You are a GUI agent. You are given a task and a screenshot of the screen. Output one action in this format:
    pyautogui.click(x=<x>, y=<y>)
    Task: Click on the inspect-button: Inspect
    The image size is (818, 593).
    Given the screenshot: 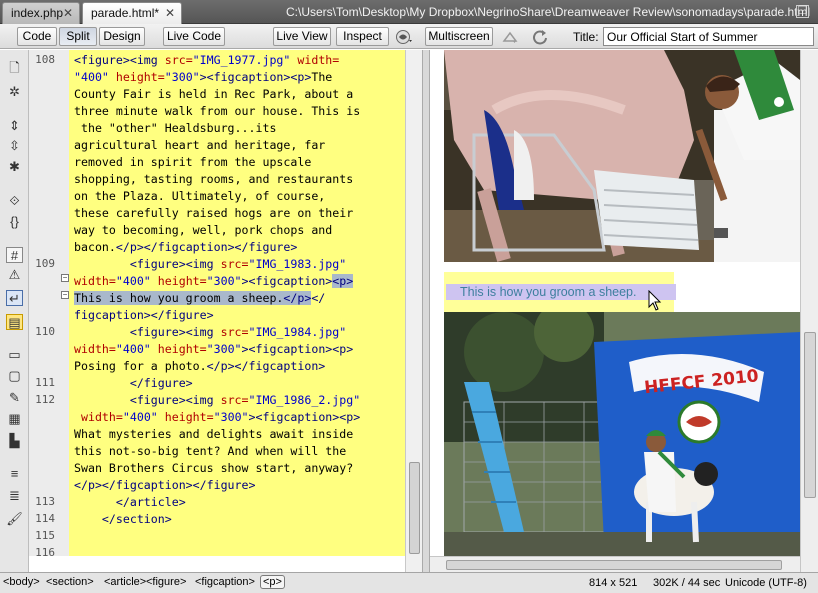 What is the action you would take?
    pyautogui.click(x=362, y=36)
    